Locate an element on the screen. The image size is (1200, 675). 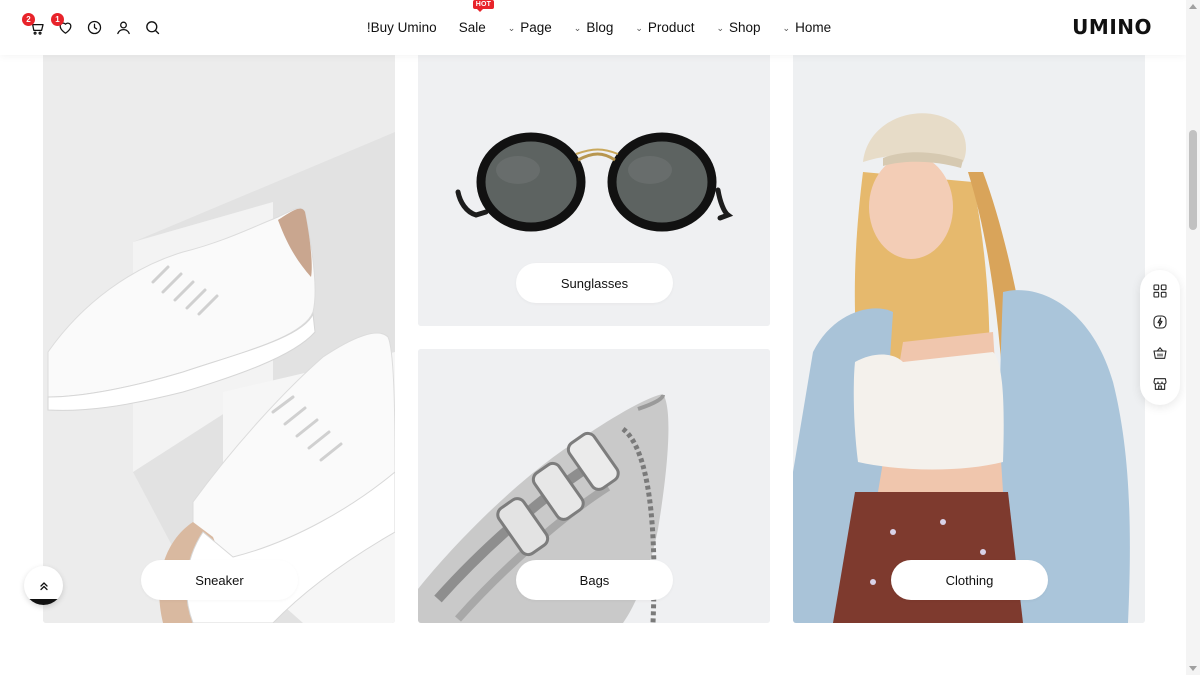
page-scrollbar is located at coordinates (1193, 337).